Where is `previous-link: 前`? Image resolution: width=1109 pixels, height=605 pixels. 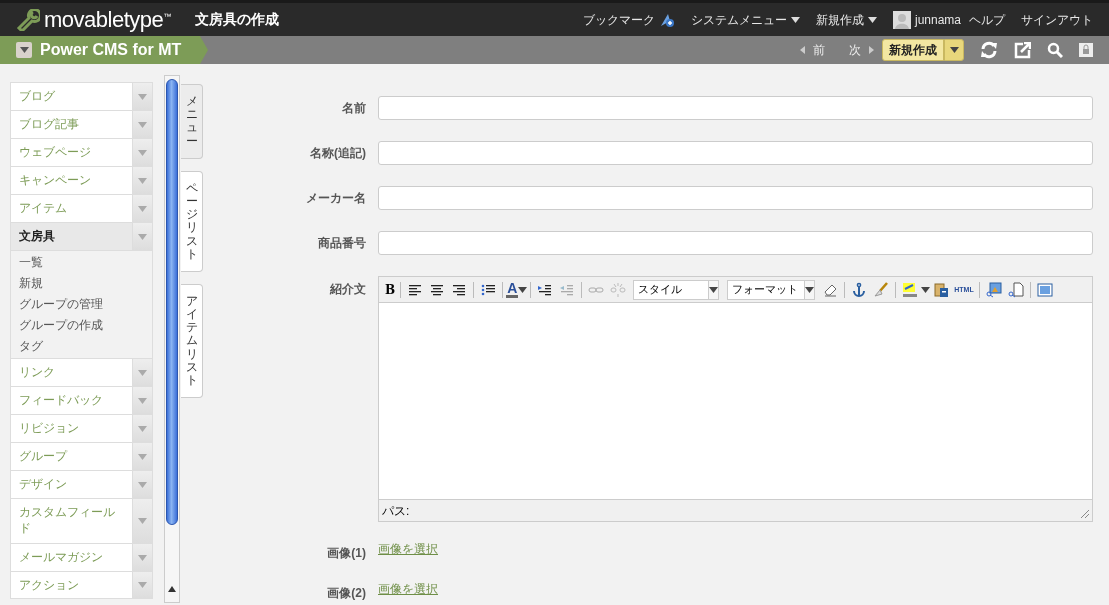
previous-link: 前 is located at coordinates (812, 50).